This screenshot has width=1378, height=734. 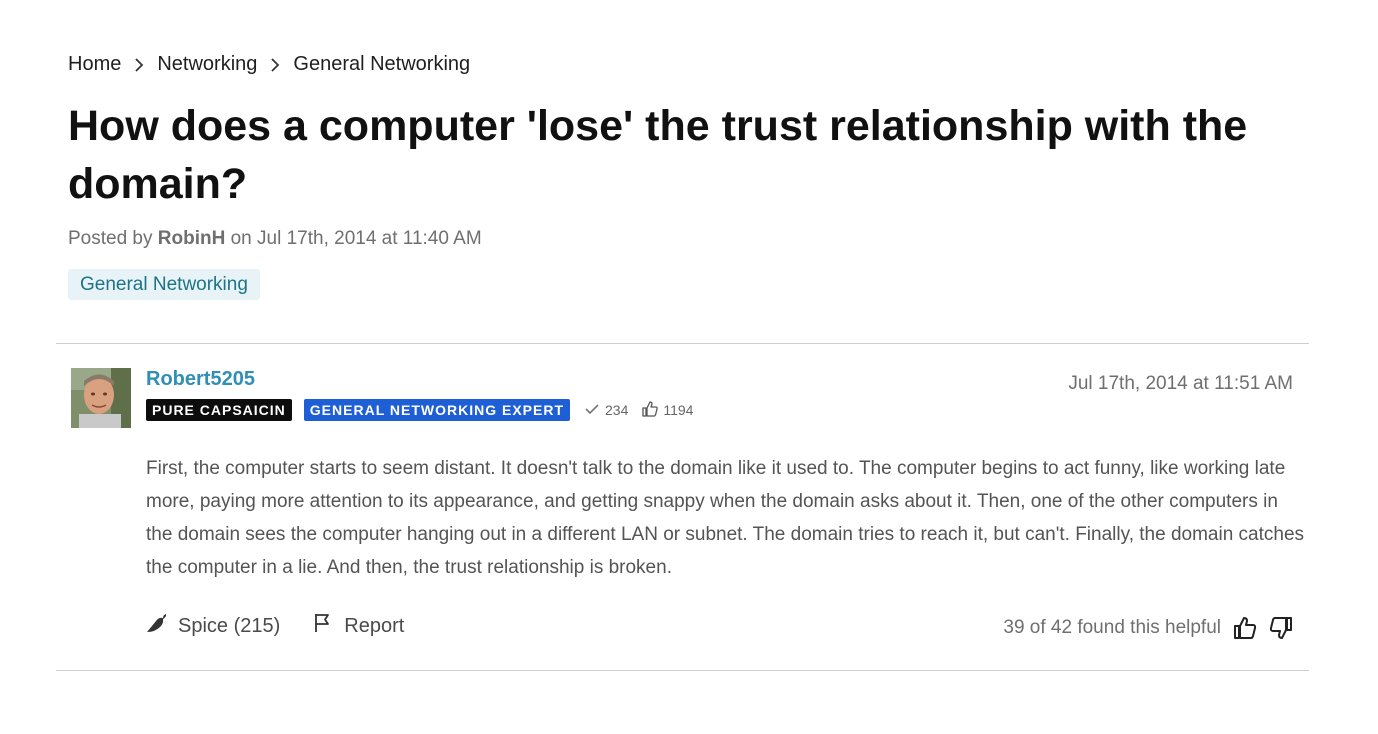 I want to click on best-answers-stat: 234, so click(x=606, y=410).